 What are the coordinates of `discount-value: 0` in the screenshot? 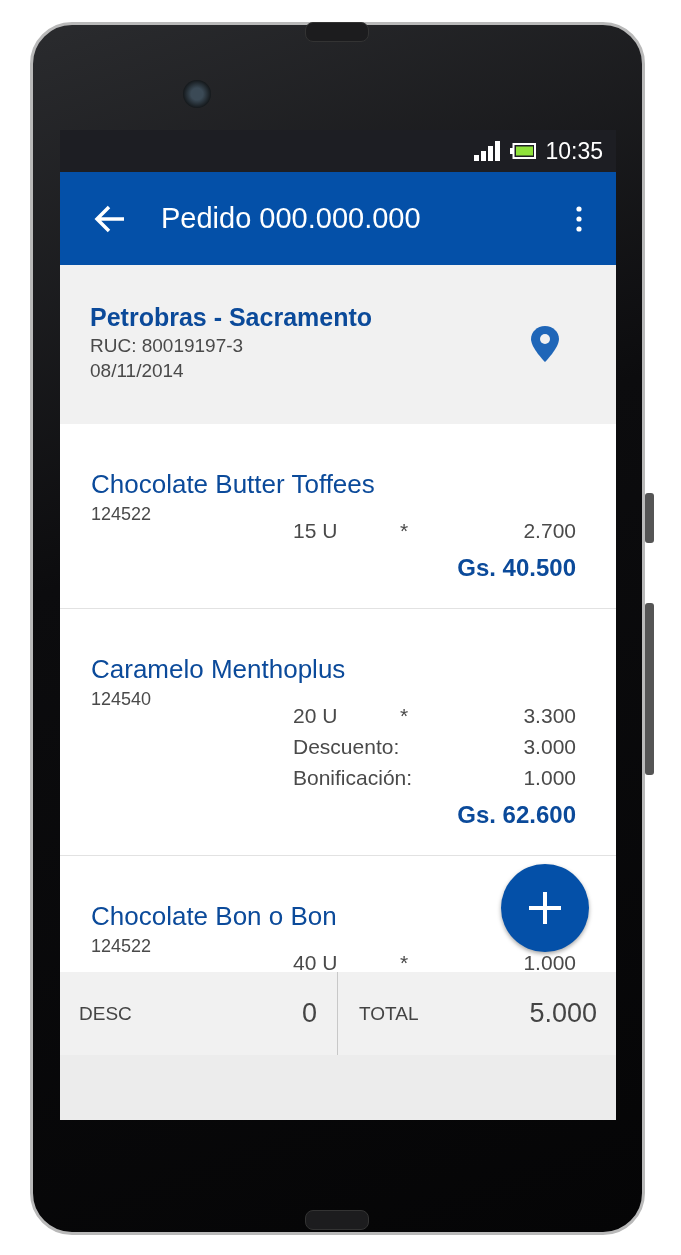 It's located at (309, 1013).